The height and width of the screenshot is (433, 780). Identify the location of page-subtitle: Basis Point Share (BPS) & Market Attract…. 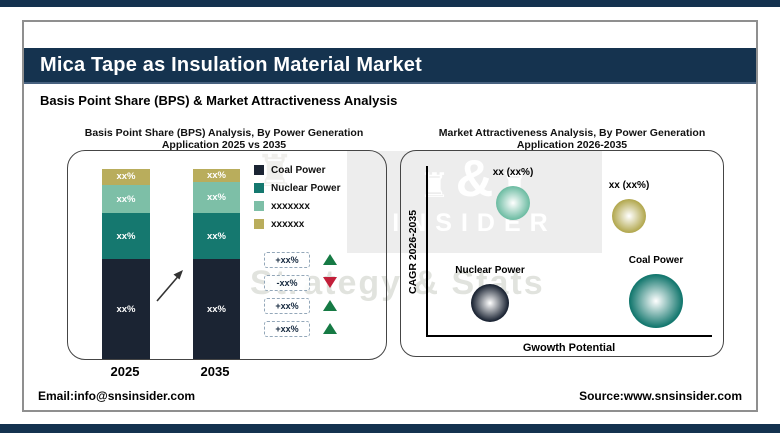
(219, 100).